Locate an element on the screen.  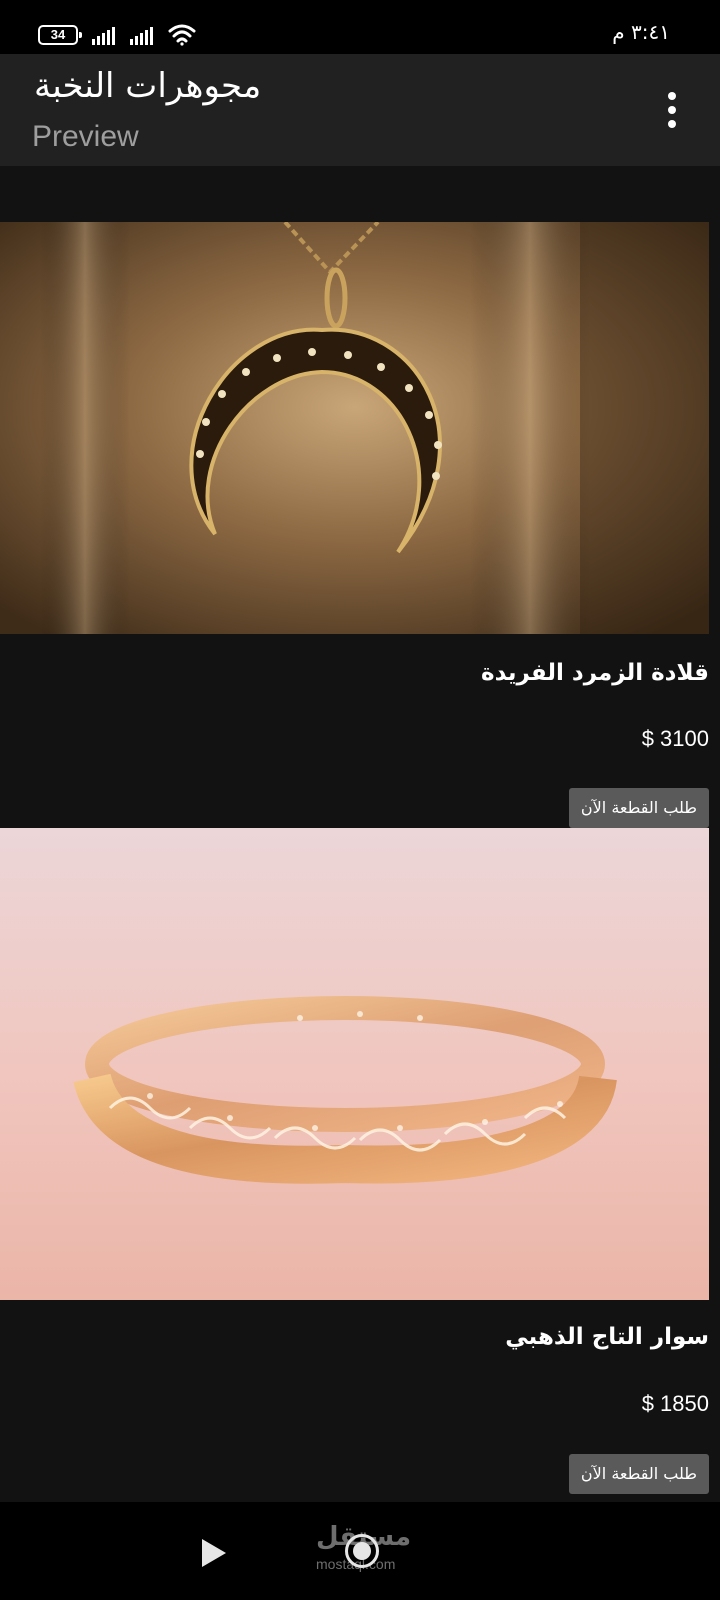
app-bar: مجوهرات النخبة Preview is located at coordinates (360, 110).